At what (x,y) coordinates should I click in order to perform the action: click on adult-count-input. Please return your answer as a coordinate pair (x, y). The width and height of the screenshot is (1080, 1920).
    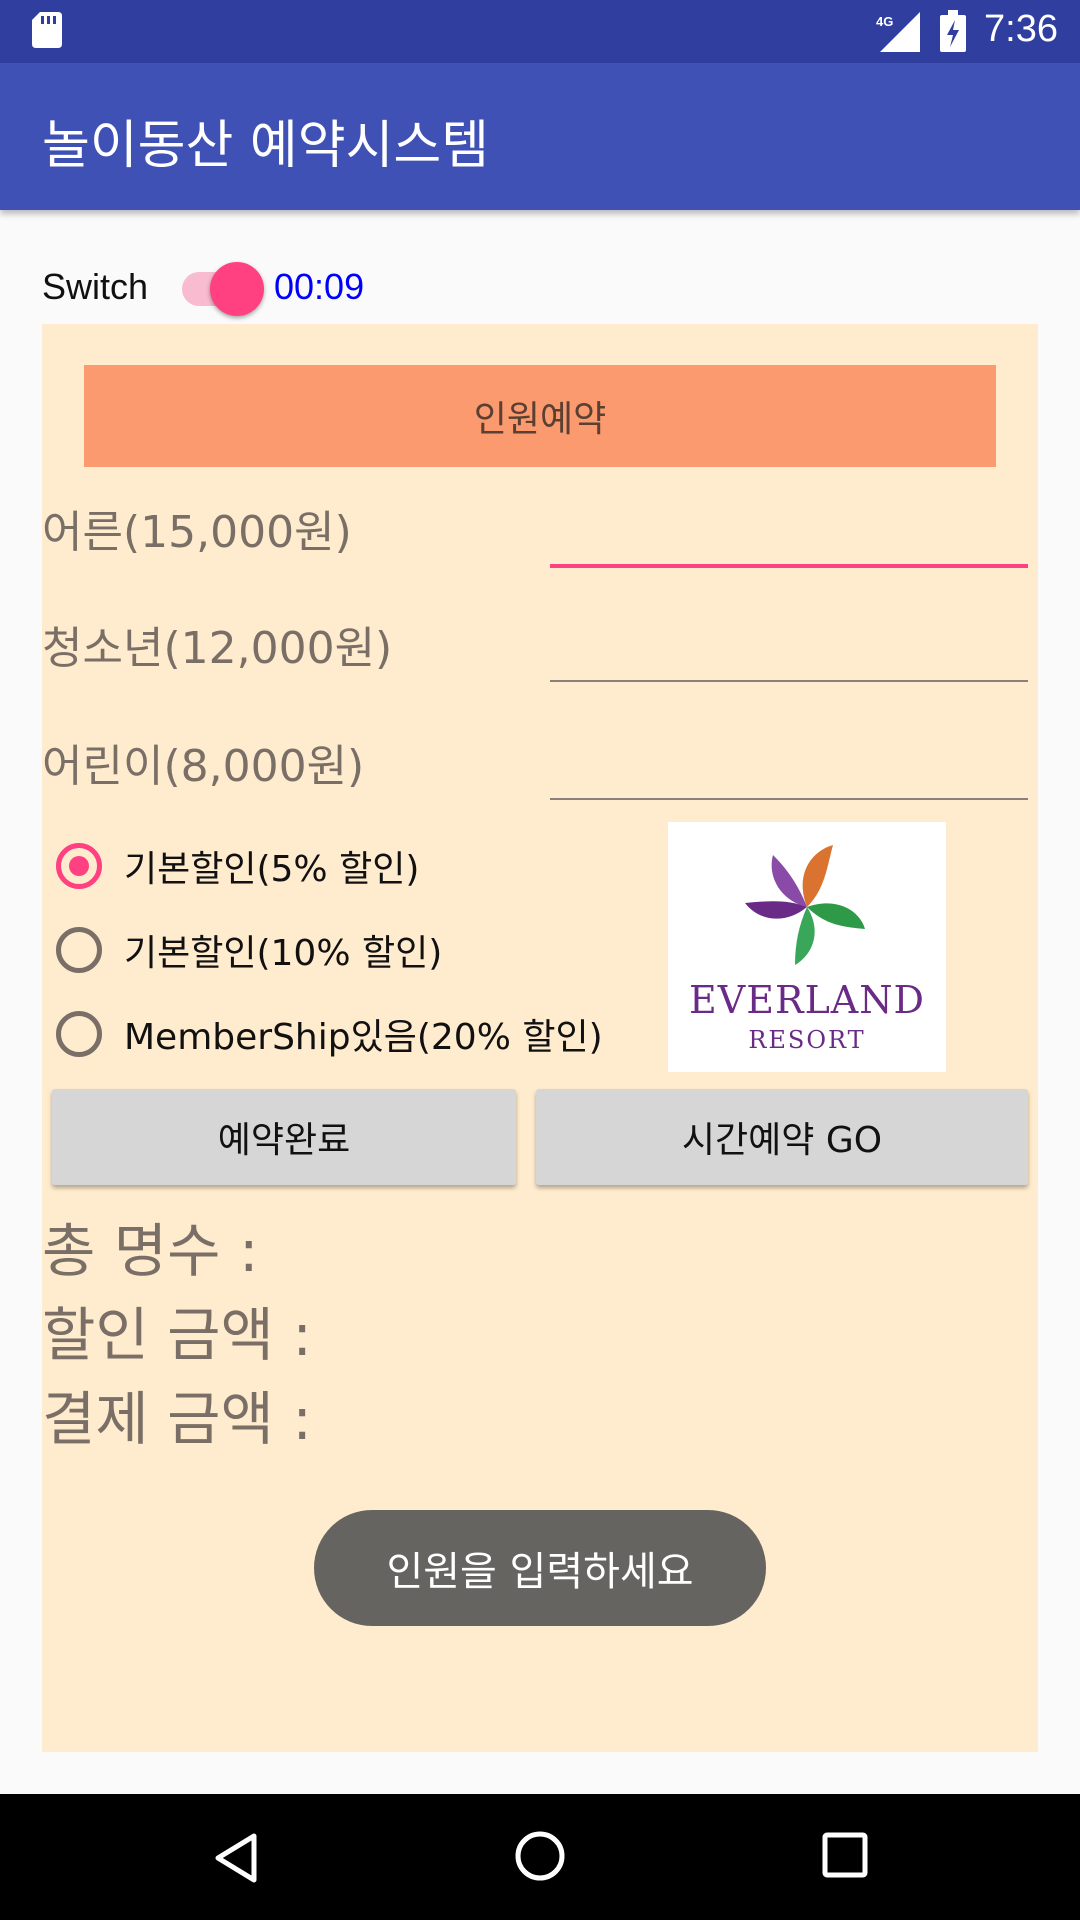
    Looking at the image, I should click on (791, 526).